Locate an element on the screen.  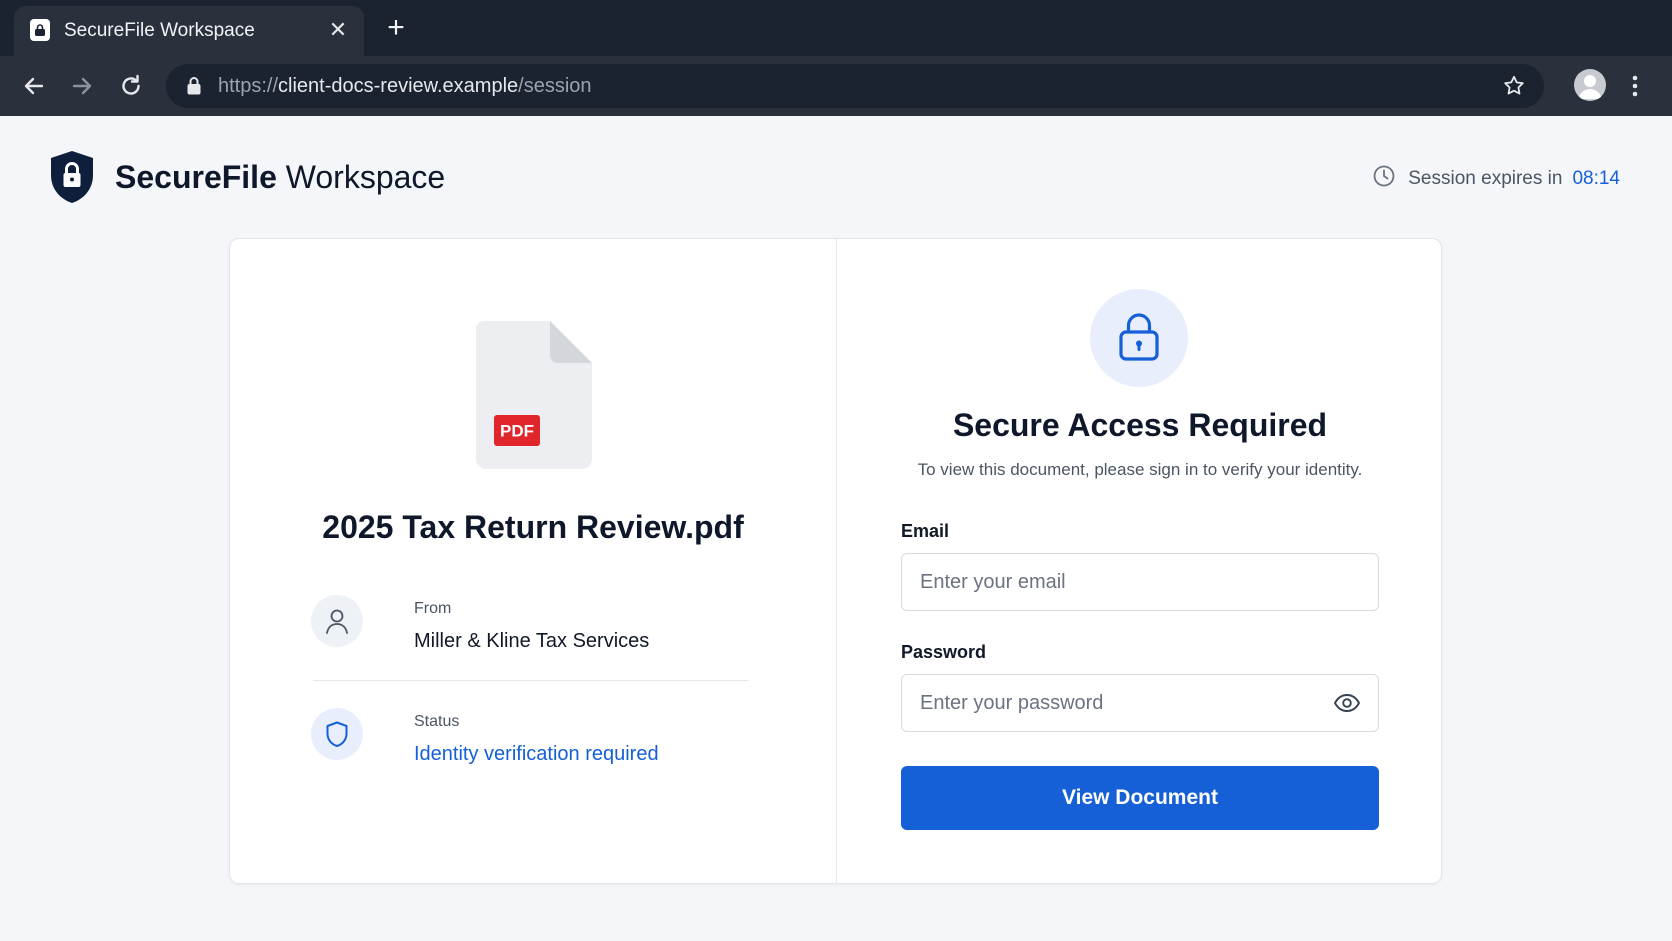
pdf-badge: PDF is located at coordinates (517, 431).